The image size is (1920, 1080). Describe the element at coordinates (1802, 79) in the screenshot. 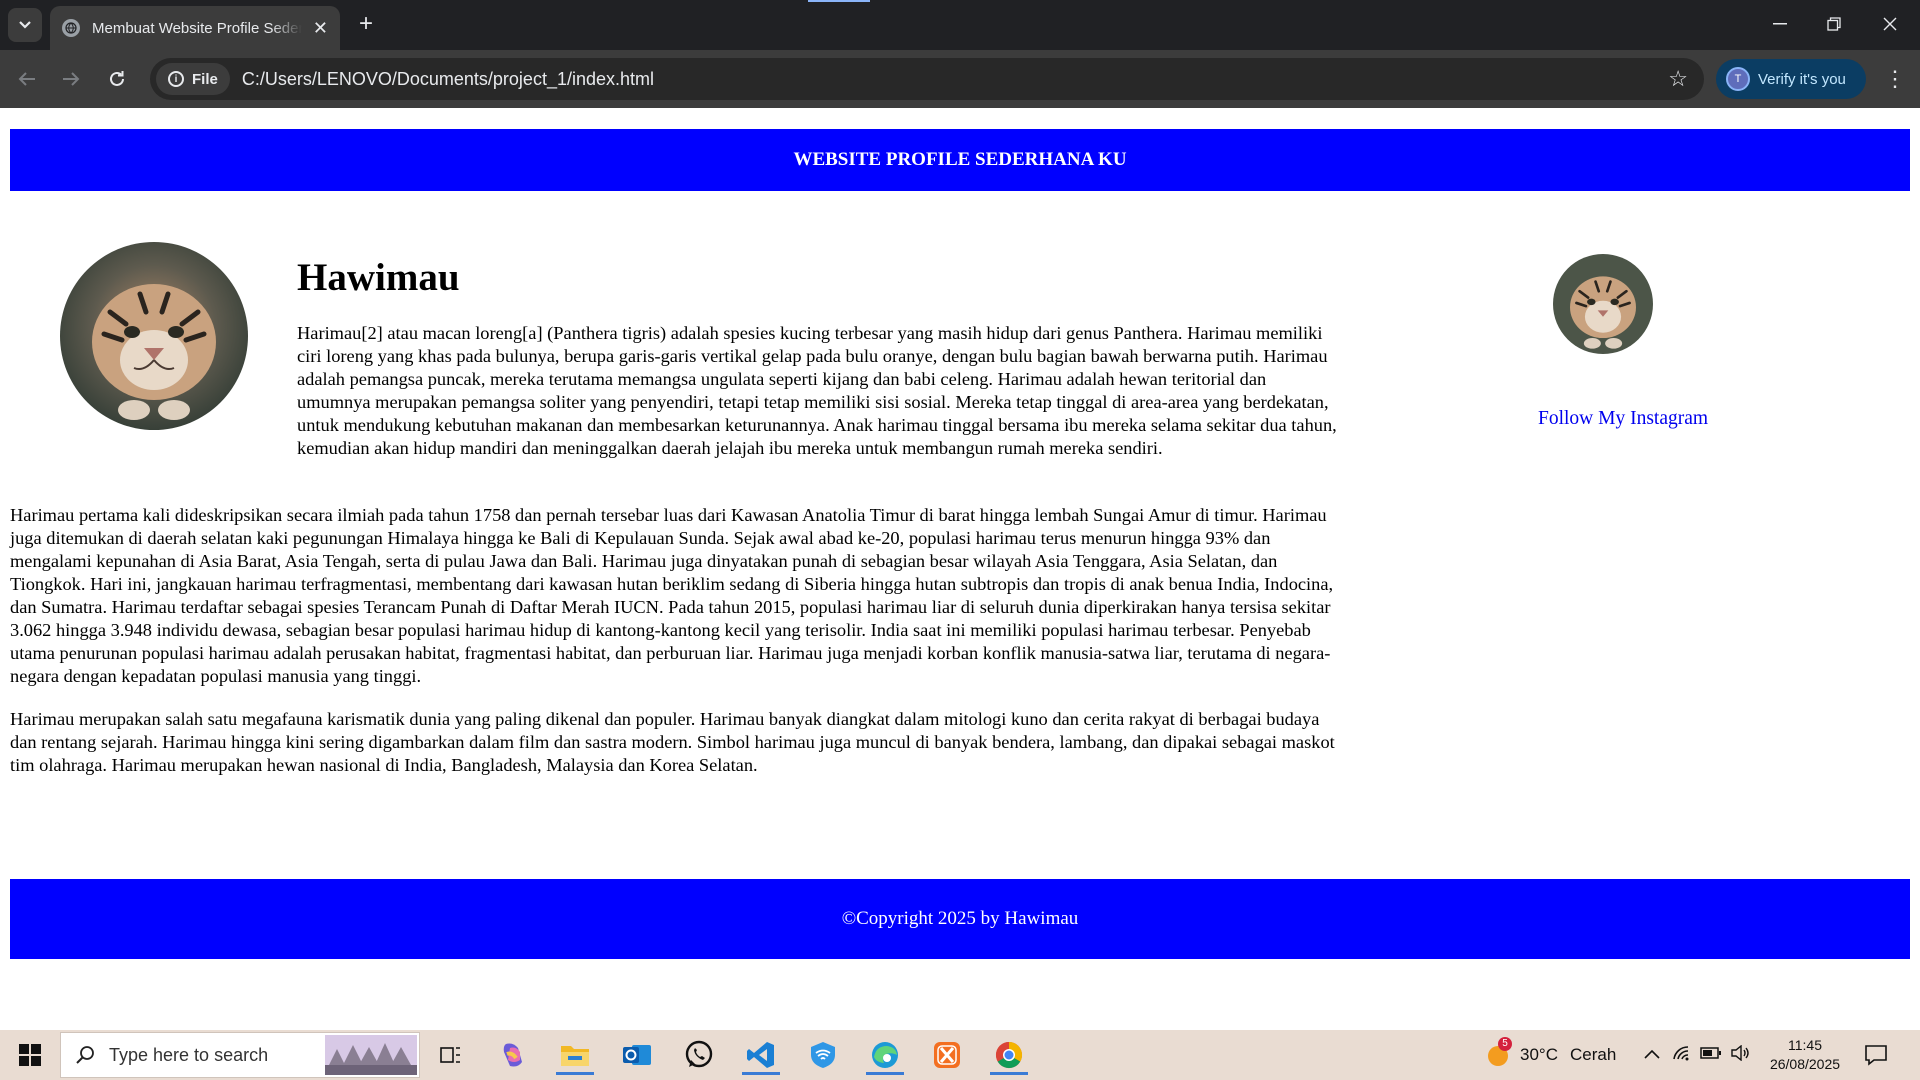

I see `verify-label: Verify it's you` at that location.